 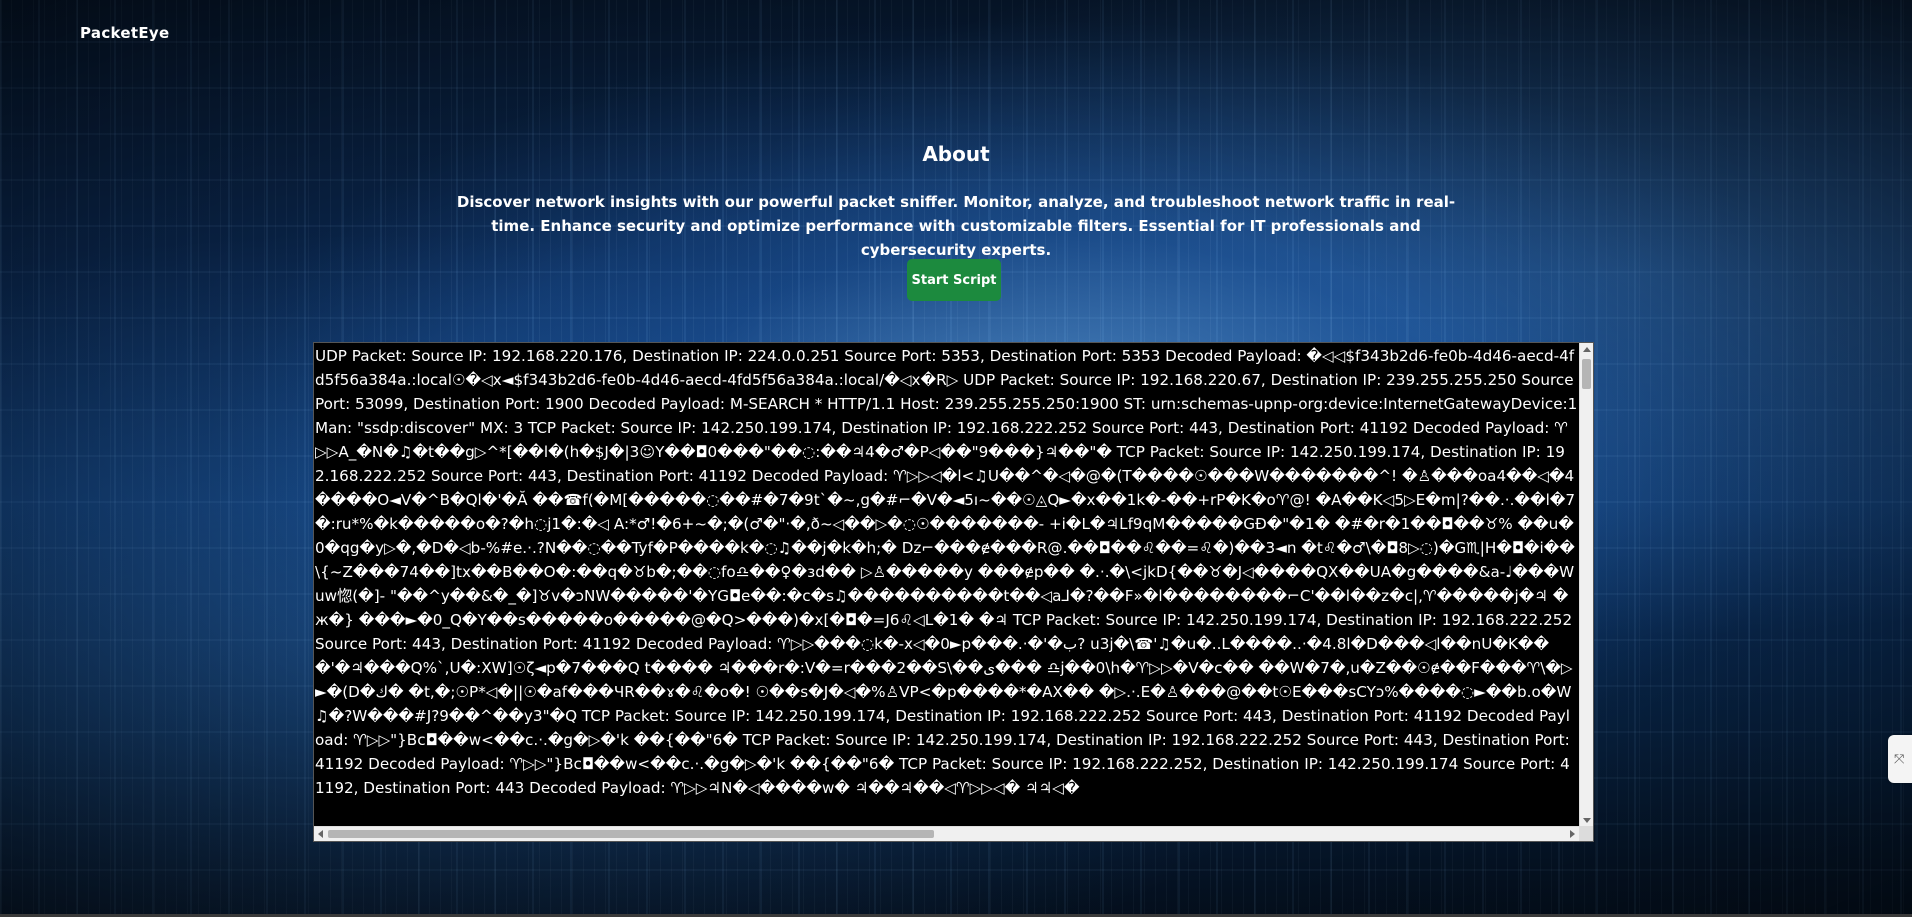 I want to click on about-title: About, so click(x=956, y=154).